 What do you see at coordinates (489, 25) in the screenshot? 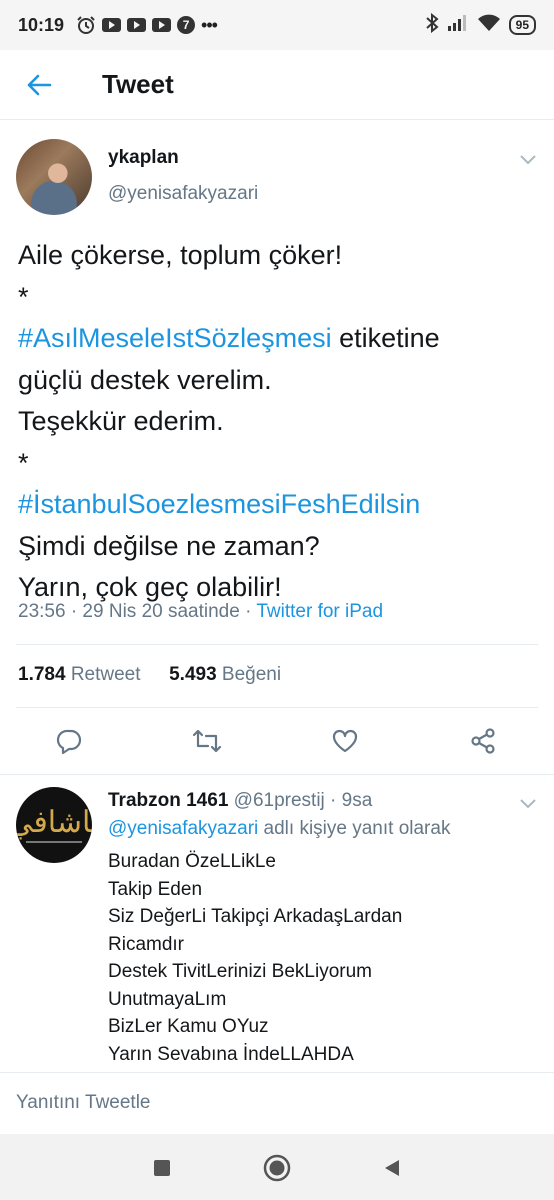
I see `wifi-icon` at bounding box center [489, 25].